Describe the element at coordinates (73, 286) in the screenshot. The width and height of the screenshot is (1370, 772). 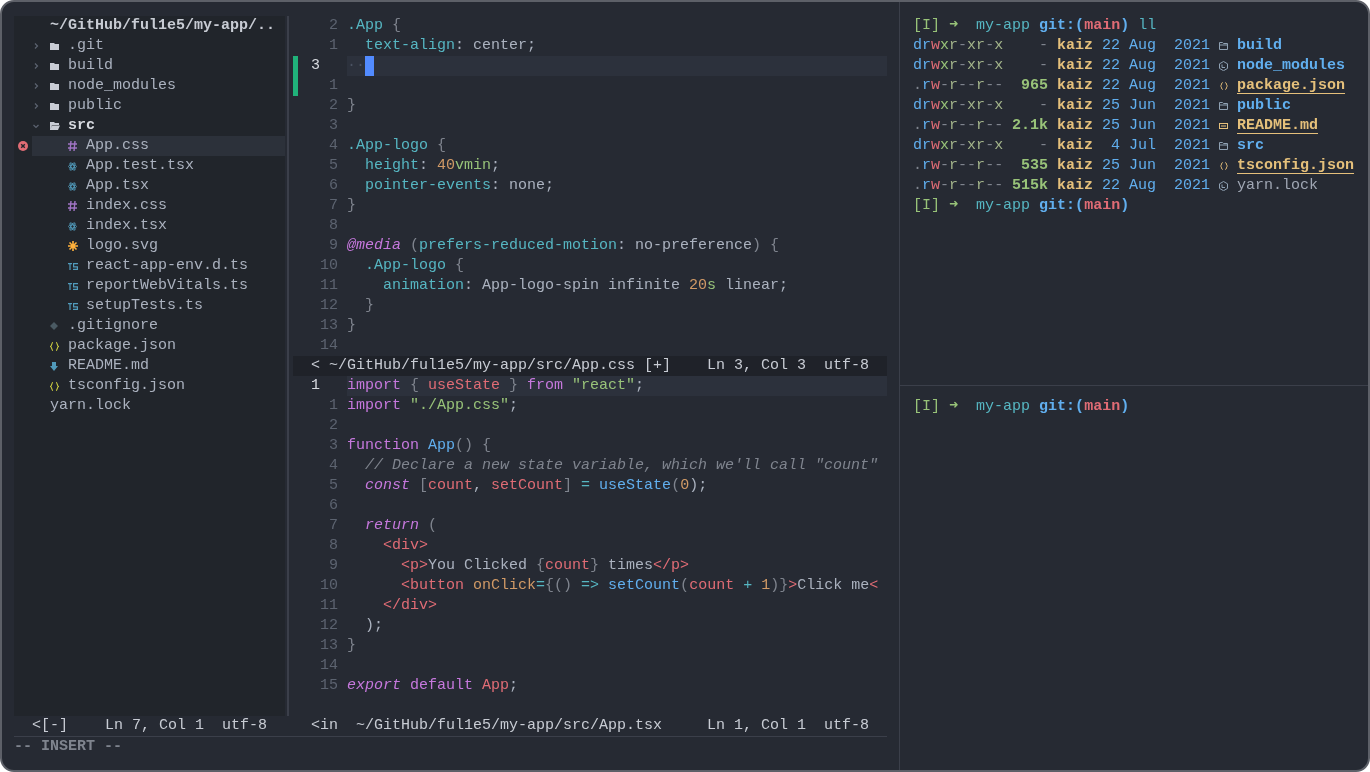
I see `file-icon` at that location.